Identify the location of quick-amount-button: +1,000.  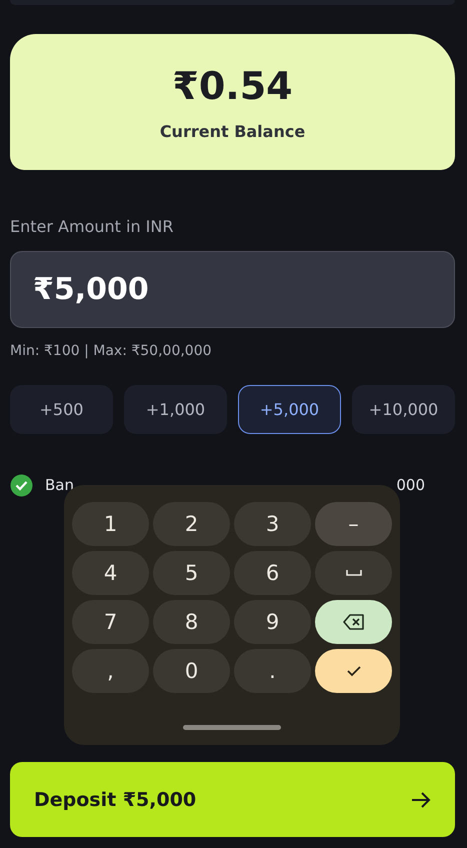
(175, 409).